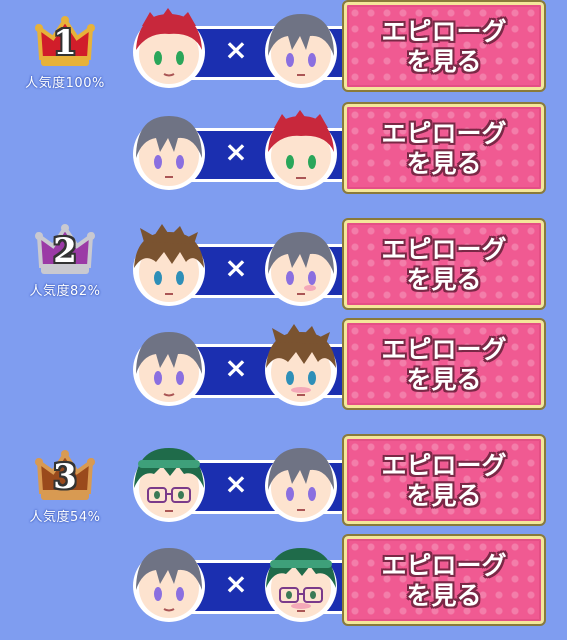 This screenshot has width=567, height=640. I want to click on popularity-label: 人気度100%, so click(65, 83).